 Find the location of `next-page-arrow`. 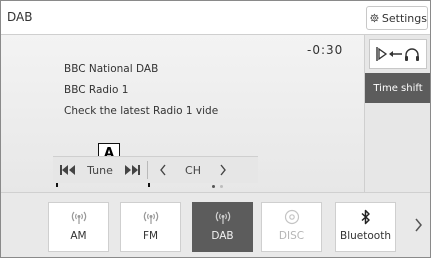

next-page-arrow is located at coordinates (418, 226).